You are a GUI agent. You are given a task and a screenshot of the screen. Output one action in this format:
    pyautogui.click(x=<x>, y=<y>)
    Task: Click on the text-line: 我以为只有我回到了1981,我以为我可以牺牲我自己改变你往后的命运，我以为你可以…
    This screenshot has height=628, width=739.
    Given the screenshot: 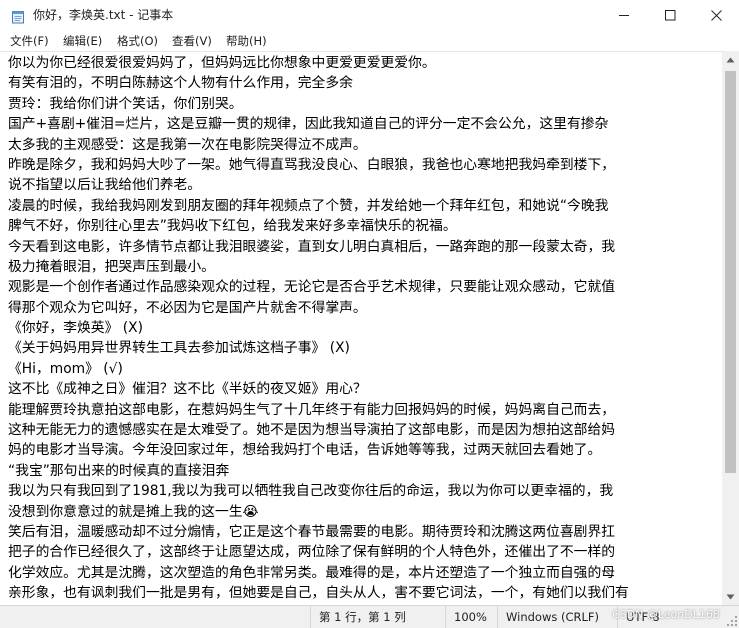 What is the action you would take?
    pyautogui.click(x=363, y=491)
    